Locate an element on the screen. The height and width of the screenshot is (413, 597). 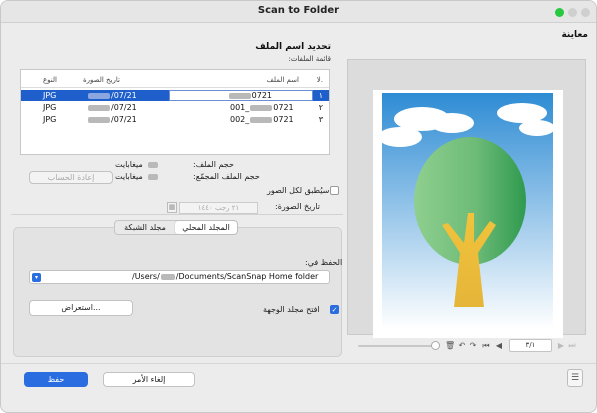
save-in-label: الحفظ في: is located at coordinates (324, 262).